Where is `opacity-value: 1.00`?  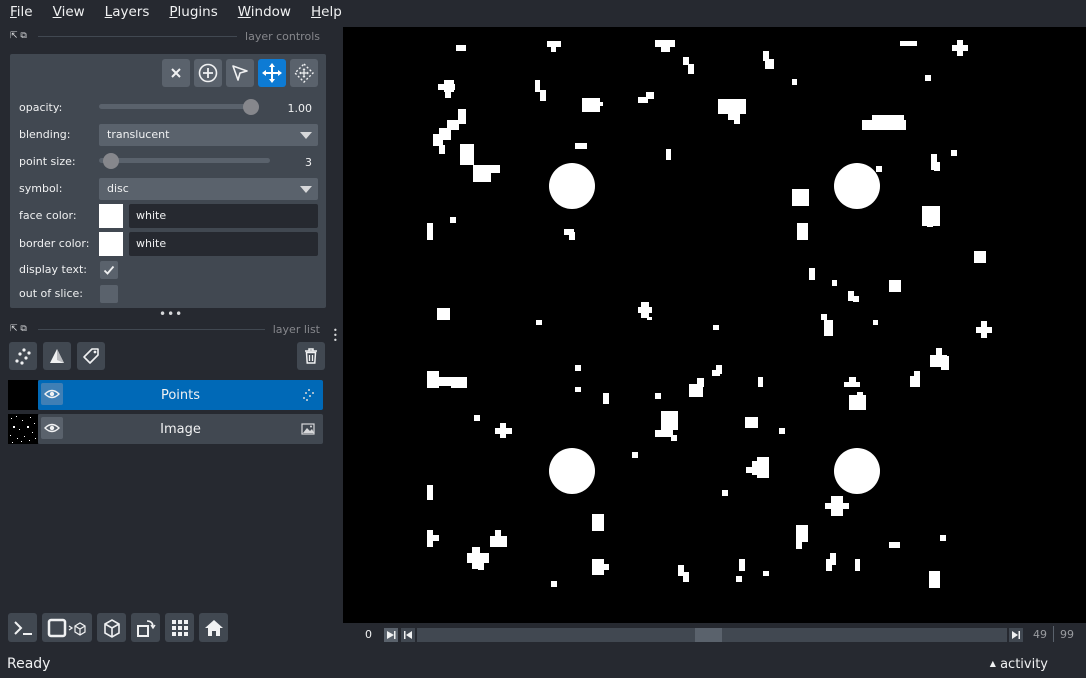
opacity-value: 1.00 is located at coordinates (300, 108).